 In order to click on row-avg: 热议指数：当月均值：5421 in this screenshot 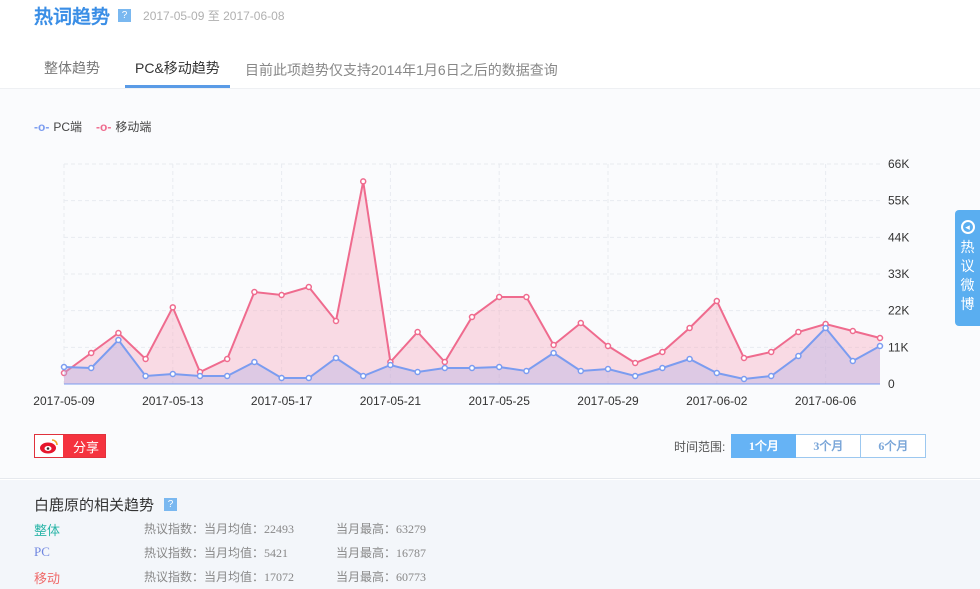, I will do `click(216, 553)`.